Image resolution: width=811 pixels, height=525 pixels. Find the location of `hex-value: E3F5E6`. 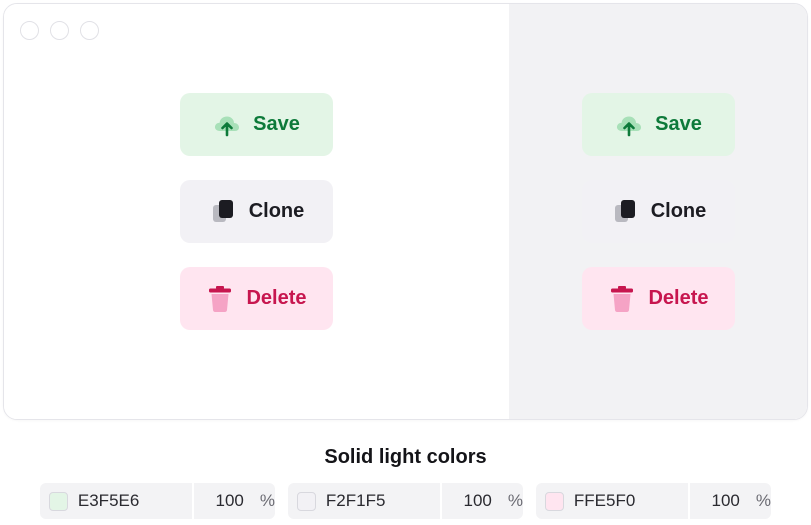

hex-value: E3F5E6 is located at coordinates (135, 501).